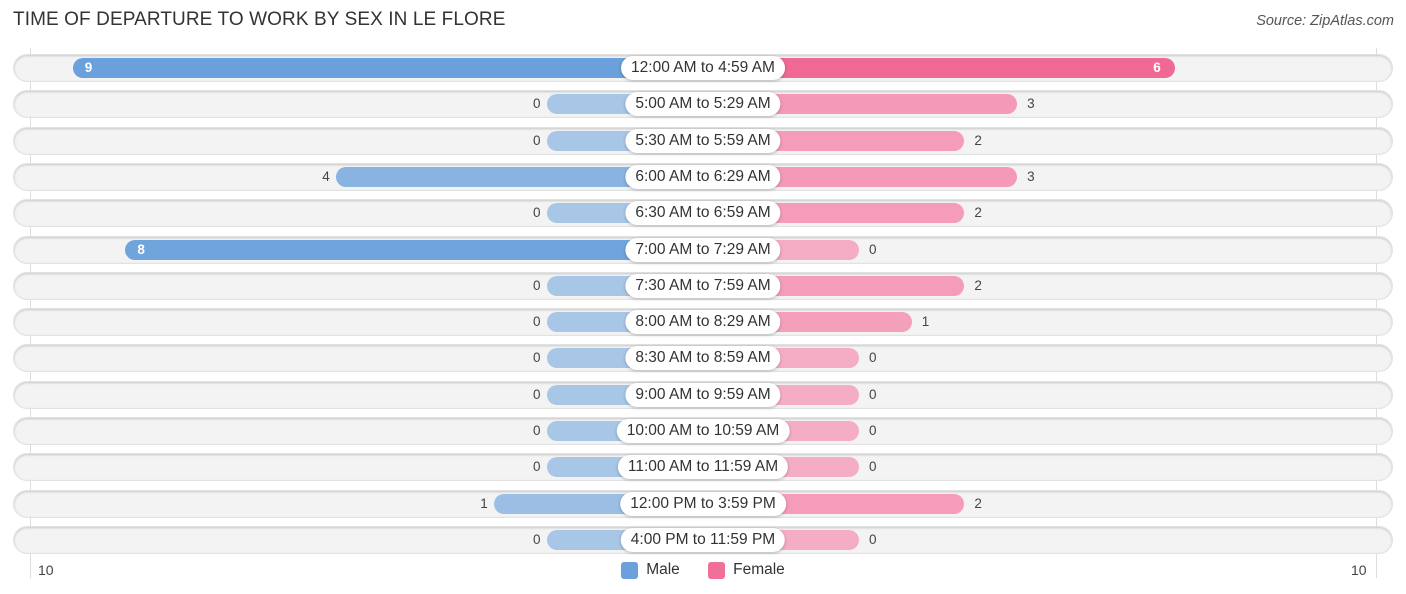 Image resolution: width=1406 pixels, height=594 pixels. What do you see at coordinates (484, 503) in the screenshot?
I see `value-label-male: 1` at bounding box center [484, 503].